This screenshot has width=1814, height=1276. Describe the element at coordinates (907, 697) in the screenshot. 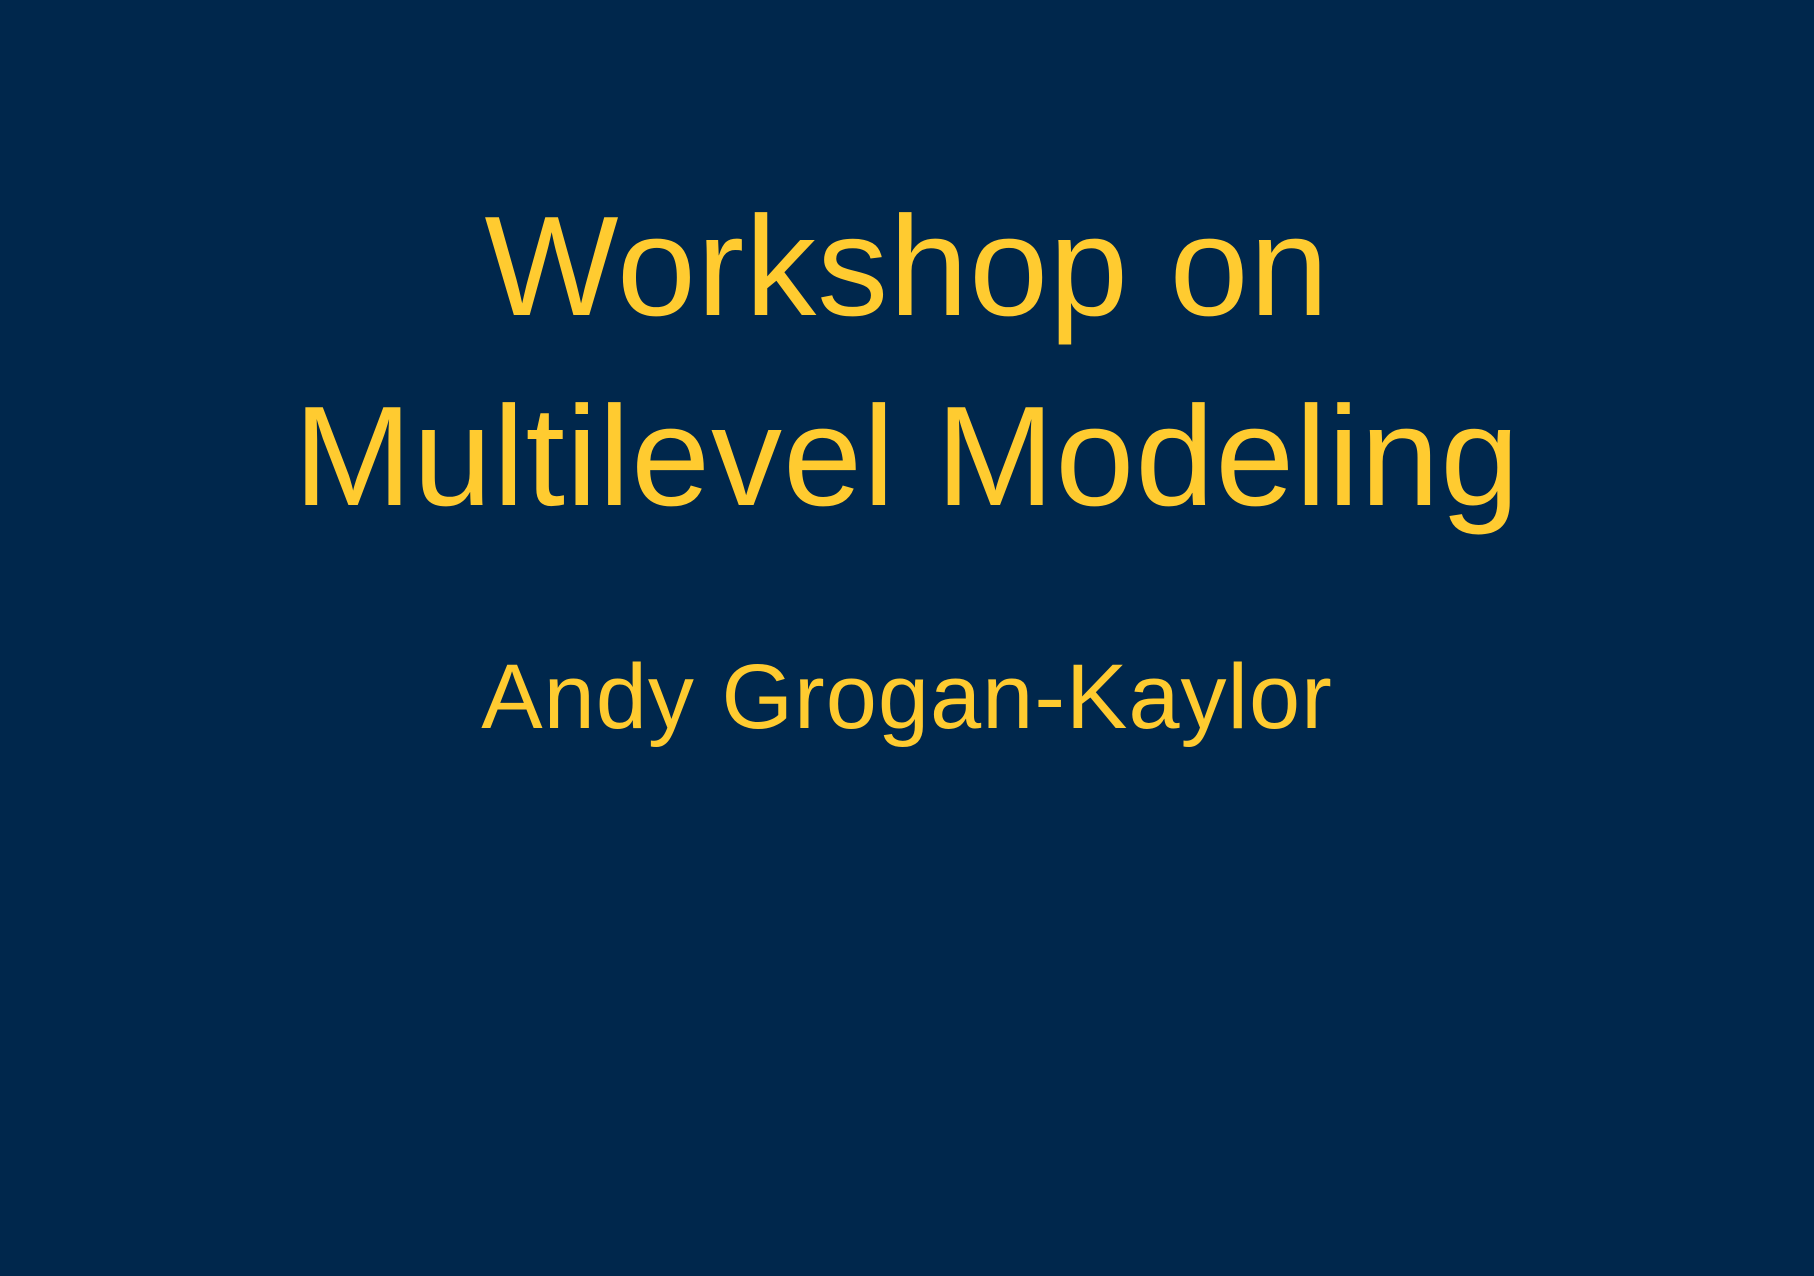

I see `slide-author: Andy Grogan-Kaylor` at that location.